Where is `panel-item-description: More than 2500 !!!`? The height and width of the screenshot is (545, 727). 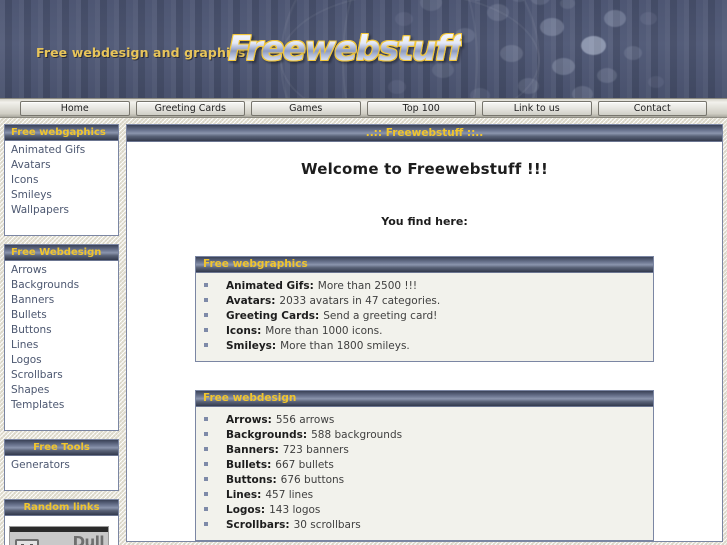
panel-item-description: More than 2500 !!! is located at coordinates (367, 286).